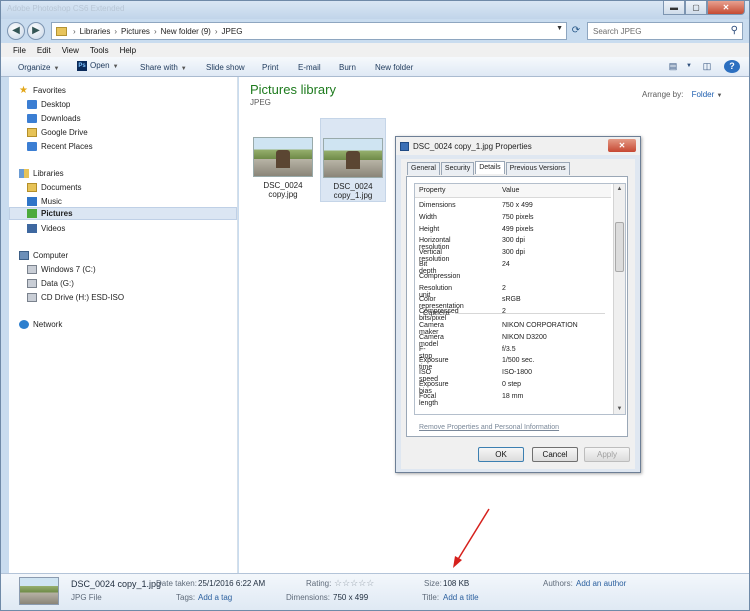 The image size is (750, 611). What do you see at coordinates (51, 201) in the screenshot?
I see `nav-label: Music` at bounding box center [51, 201].